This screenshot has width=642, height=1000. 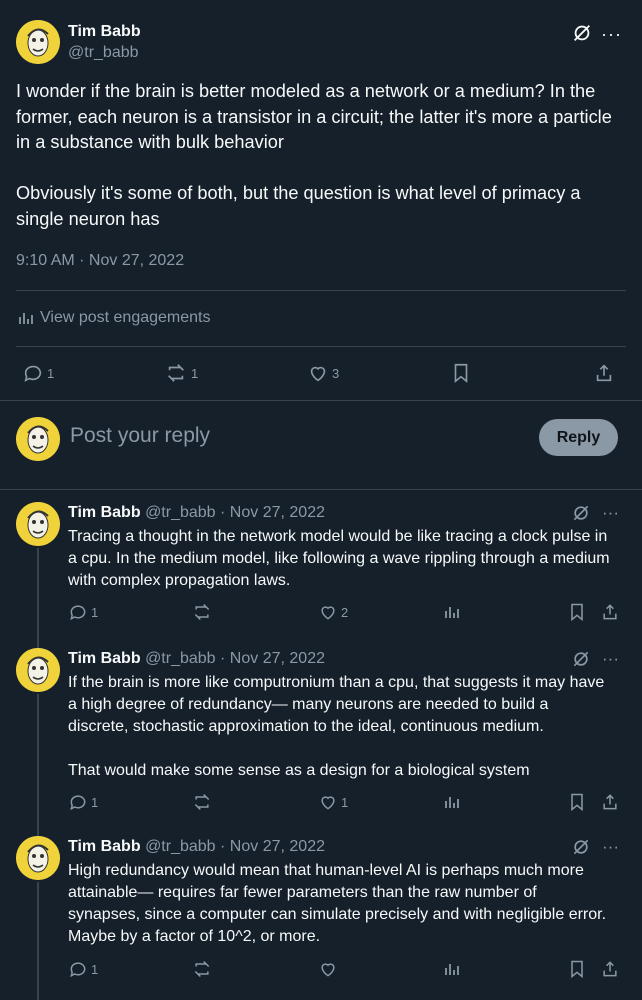 I want to click on view-engagements-label: View post engagements, so click(x=125, y=317).